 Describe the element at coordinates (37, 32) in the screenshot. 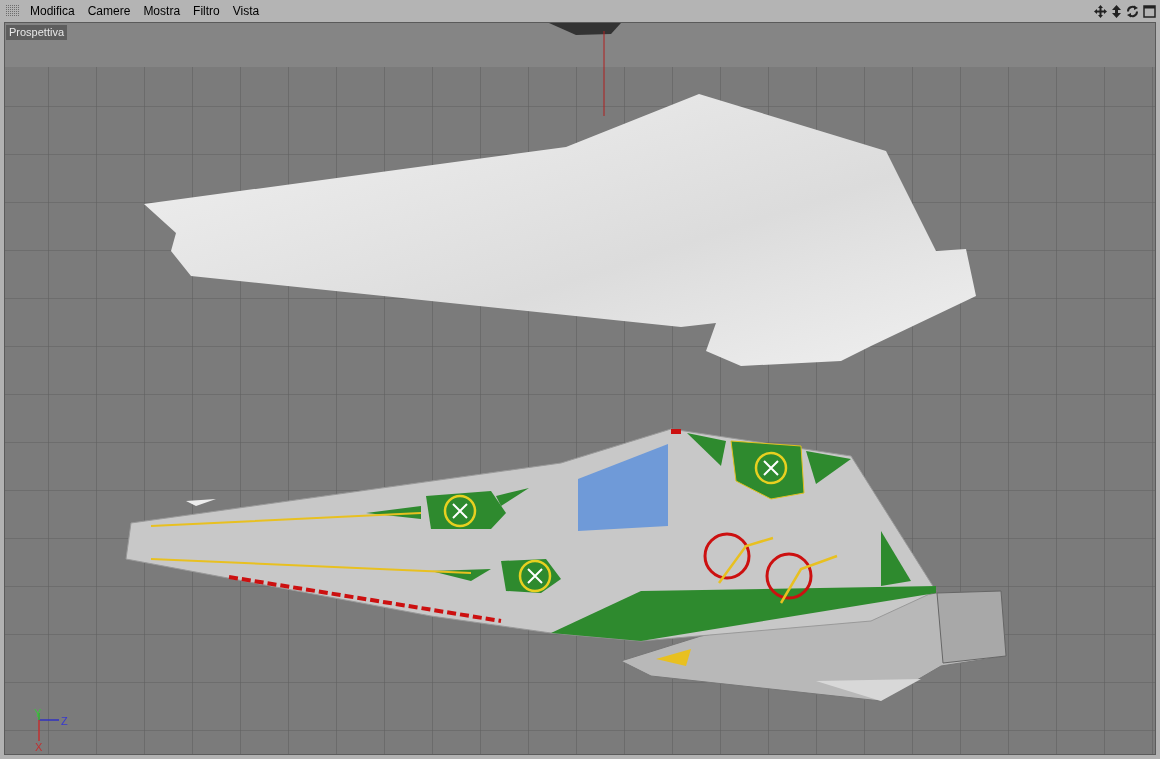

I see `view-label: Prospettiva` at that location.